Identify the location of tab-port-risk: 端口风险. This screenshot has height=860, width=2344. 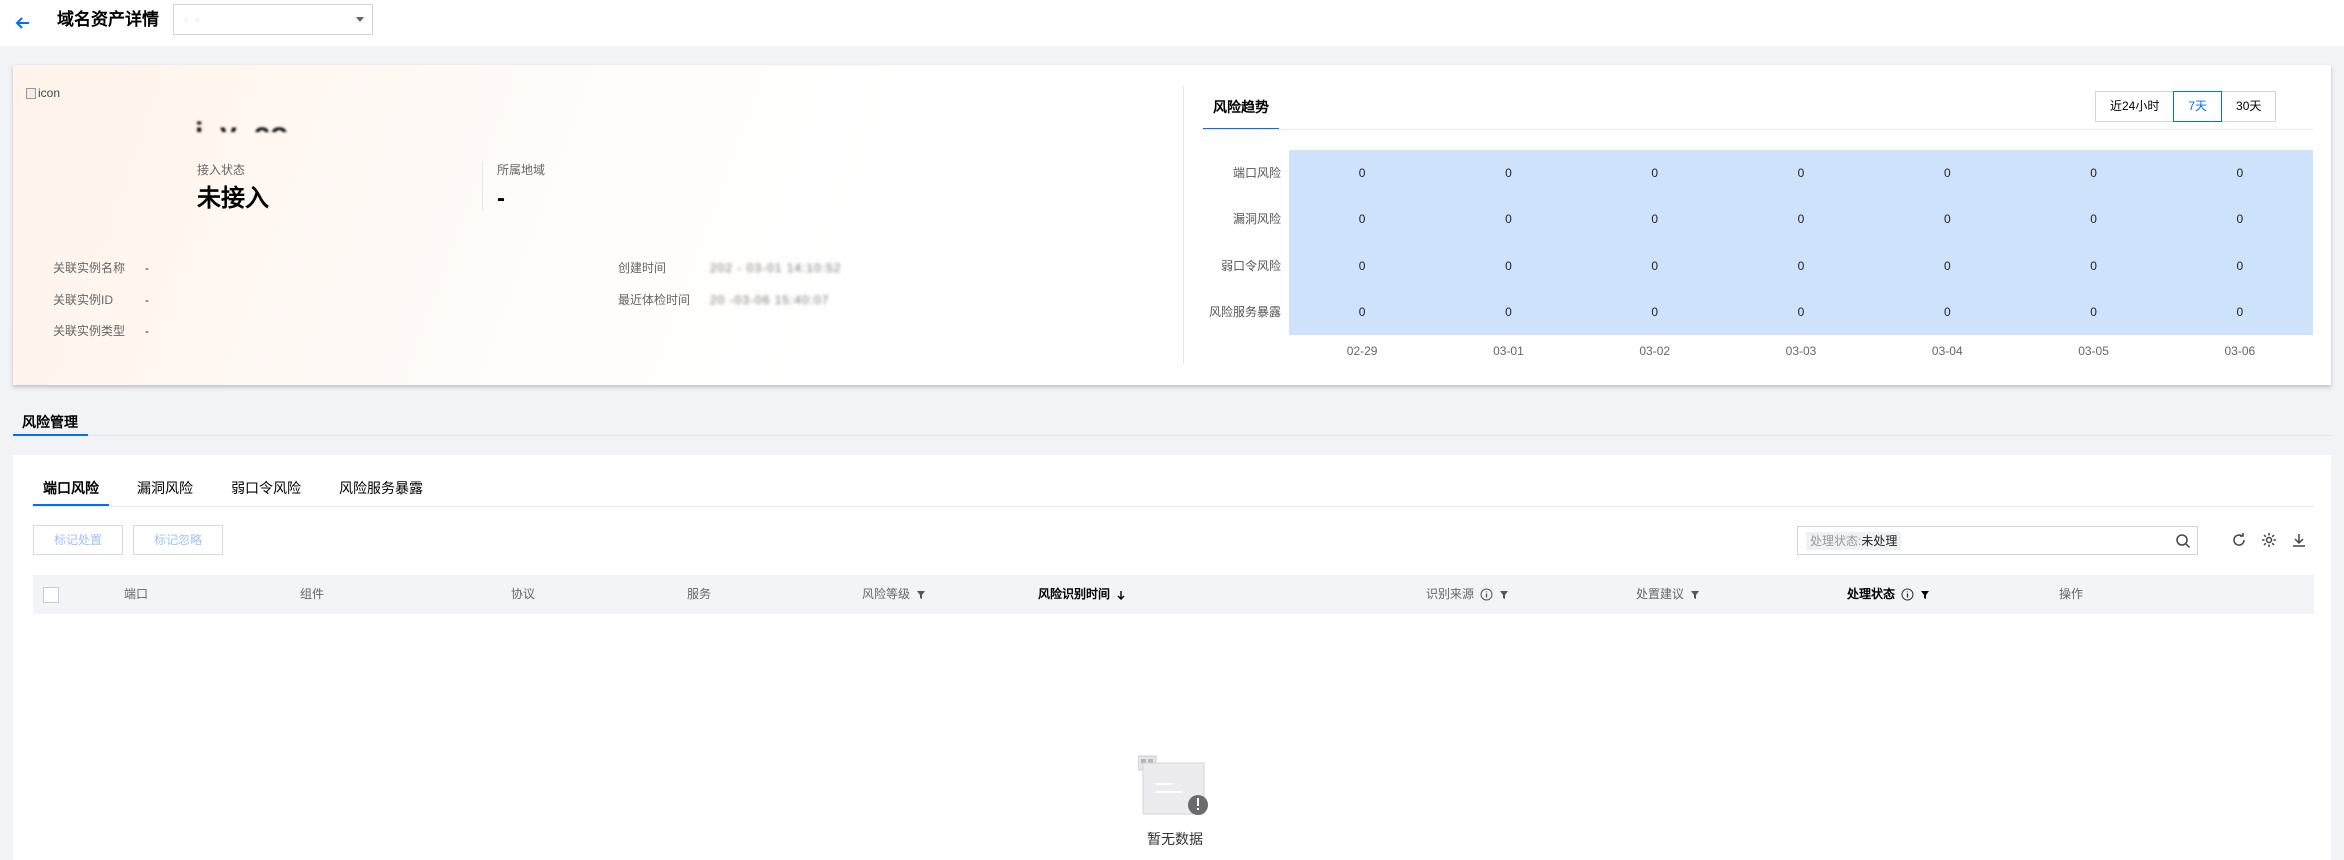
(71, 492).